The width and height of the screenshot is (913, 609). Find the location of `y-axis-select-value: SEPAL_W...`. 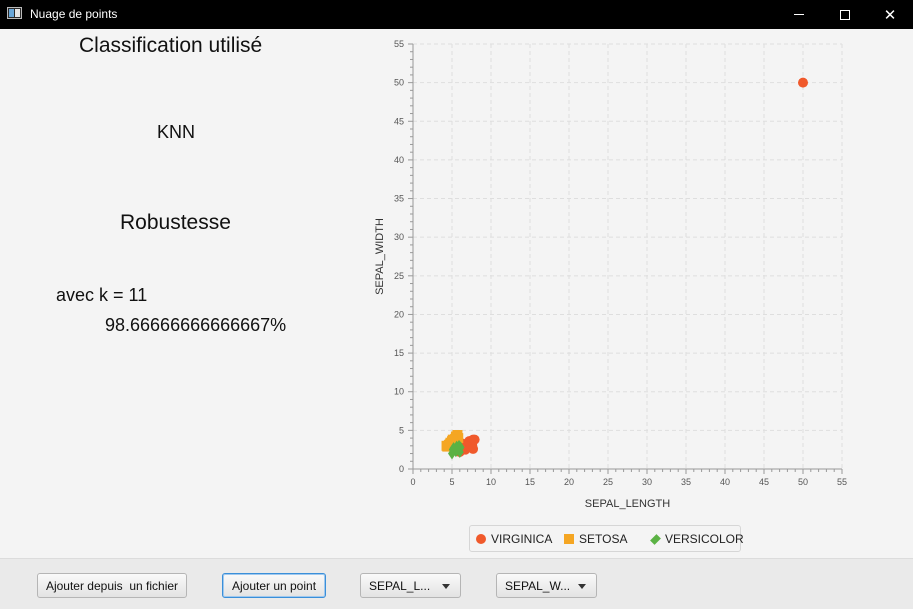

y-axis-select-value: SEPAL_W... is located at coordinates (538, 586).